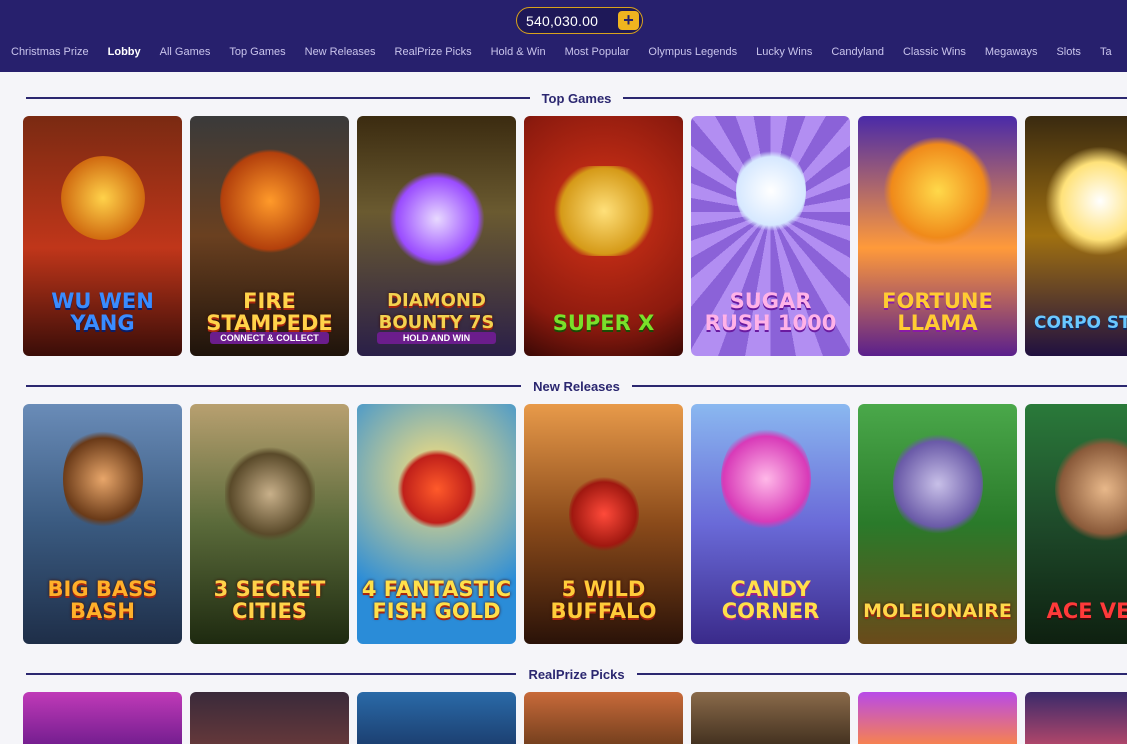 This screenshot has width=1127, height=744. I want to click on game-title: 4 Fantastic Fish Gold, so click(436, 600).